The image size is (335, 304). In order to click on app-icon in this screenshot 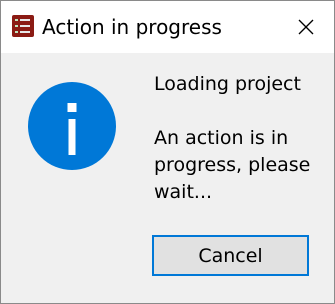, I will do `click(23, 26)`.